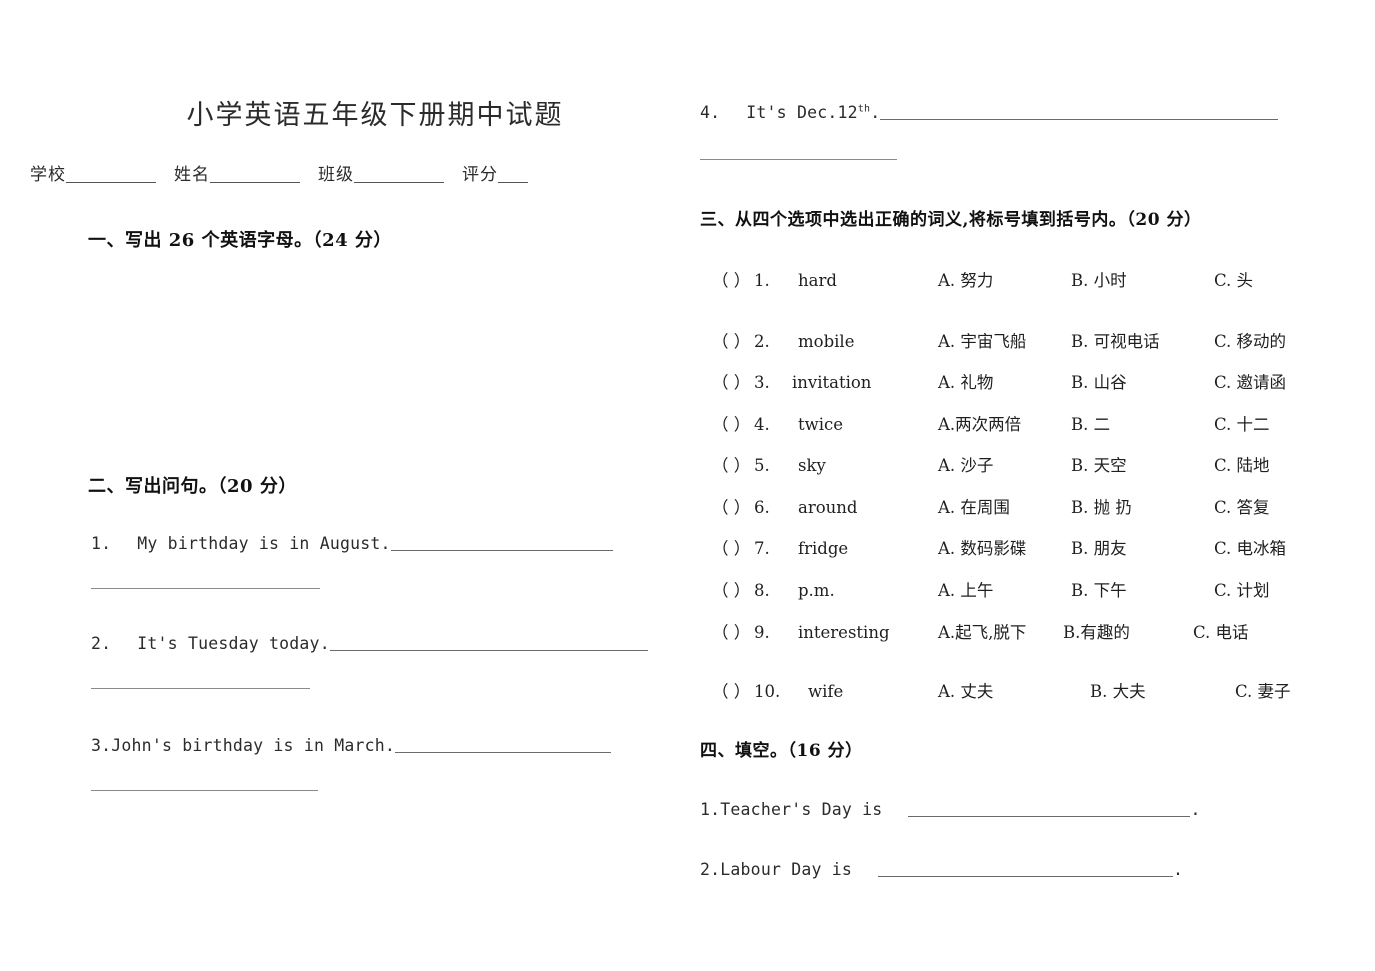 This screenshot has height=971, width=1375. I want to click on class-blank, so click(399, 174).